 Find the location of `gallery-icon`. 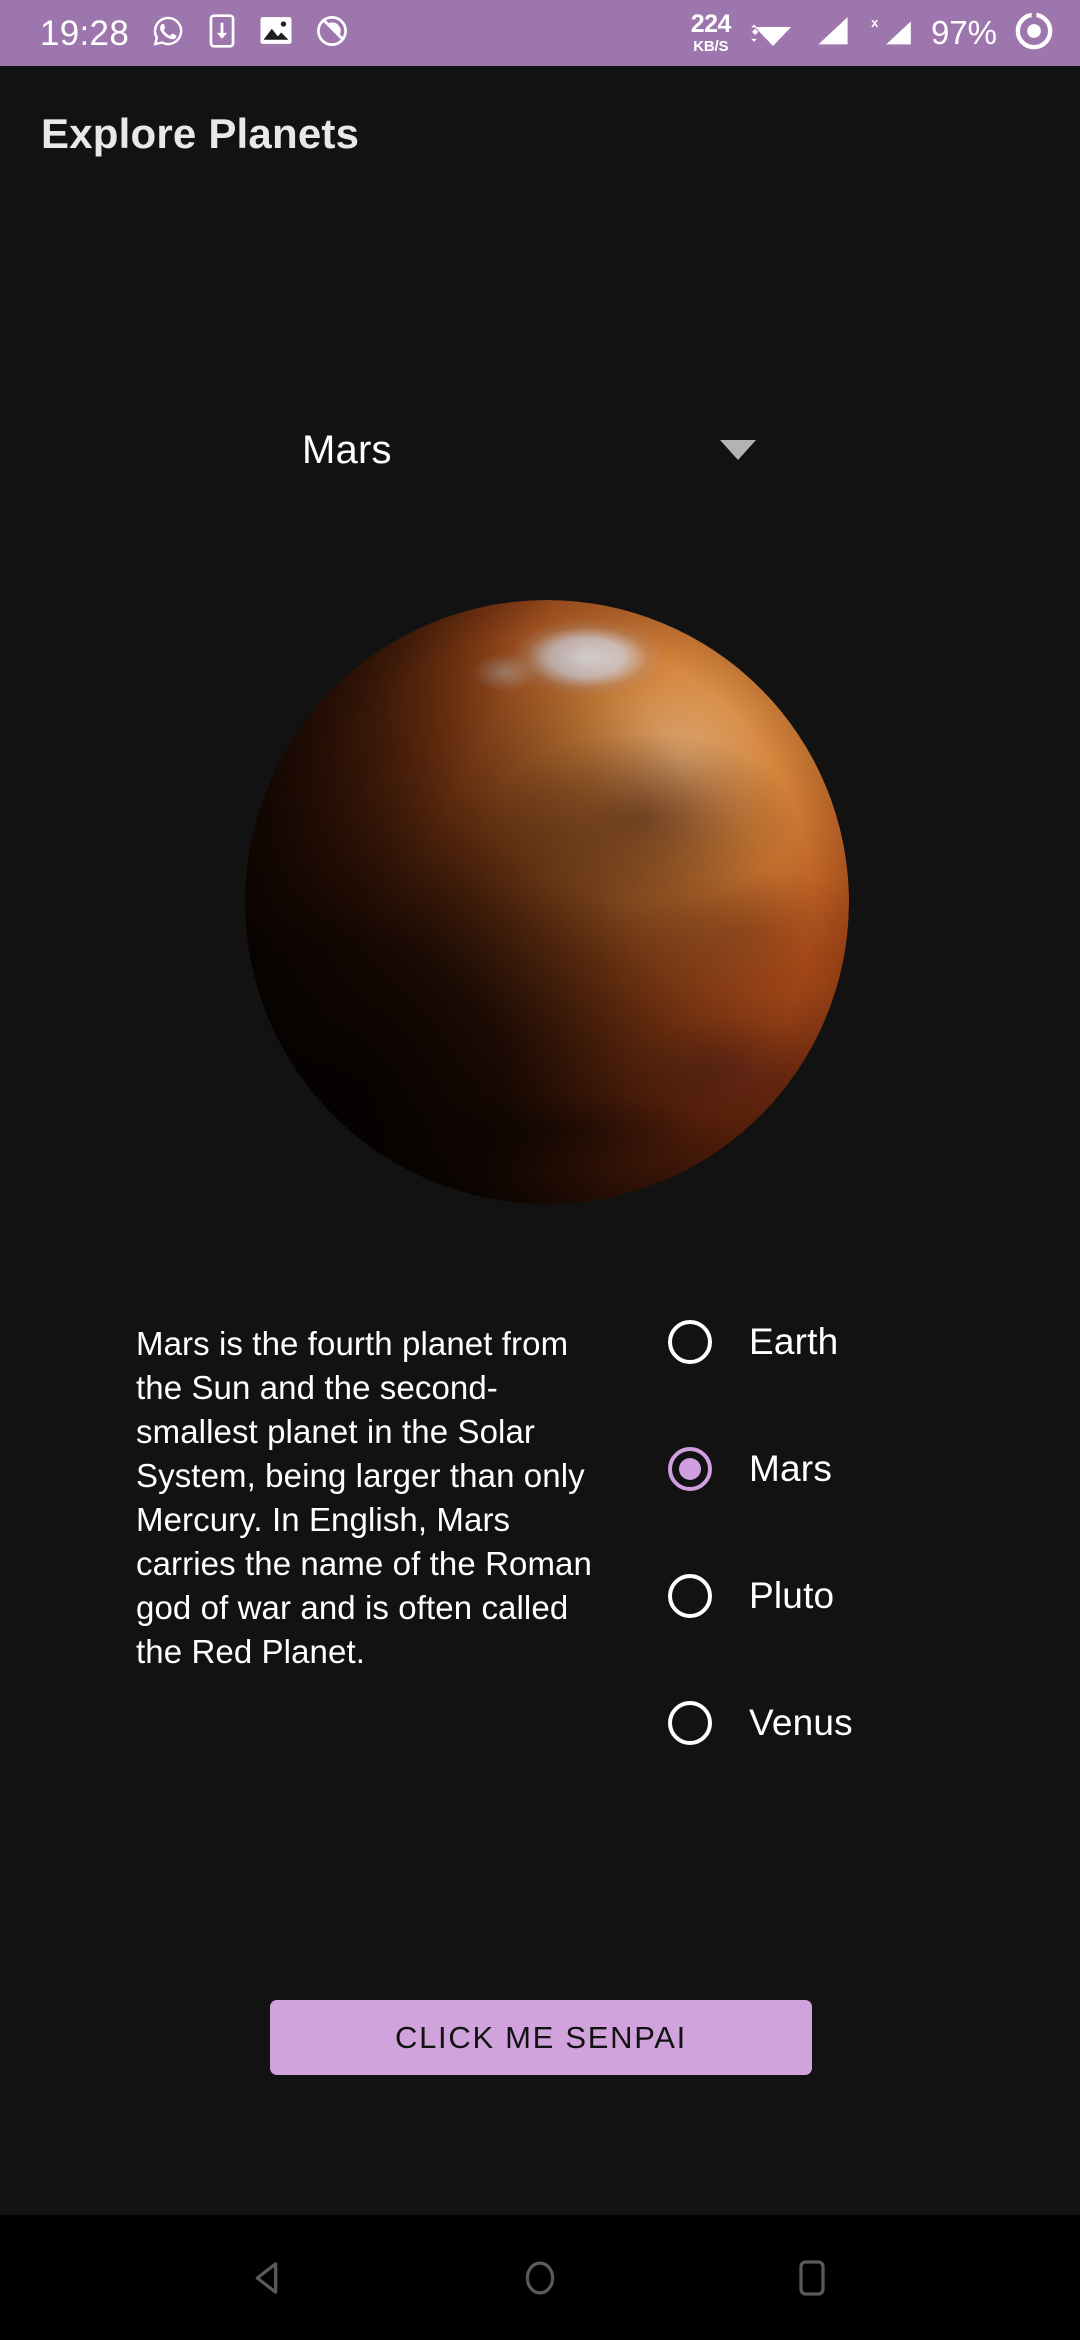

gallery-icon is located at coordinates (276, 33).